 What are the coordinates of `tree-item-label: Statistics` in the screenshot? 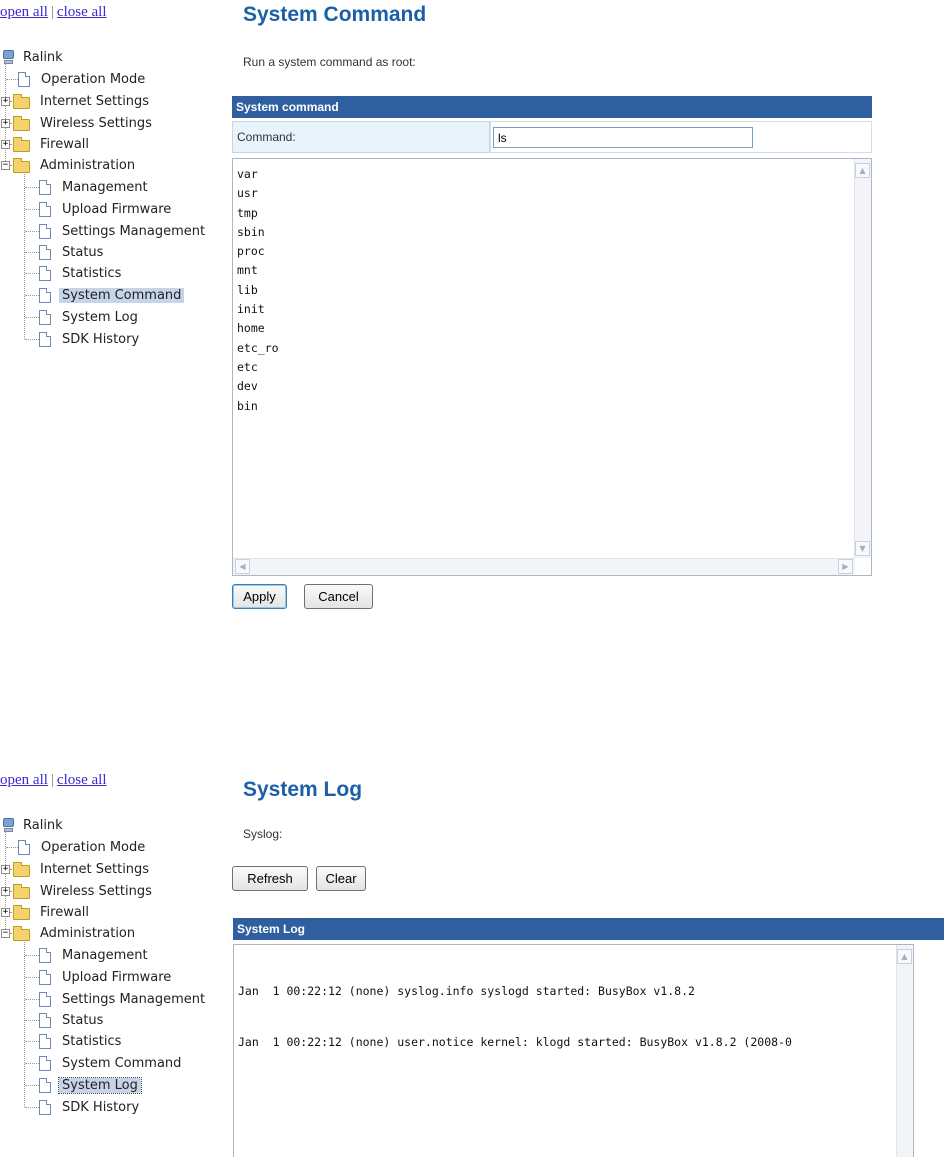 It's located at (92, 1041).